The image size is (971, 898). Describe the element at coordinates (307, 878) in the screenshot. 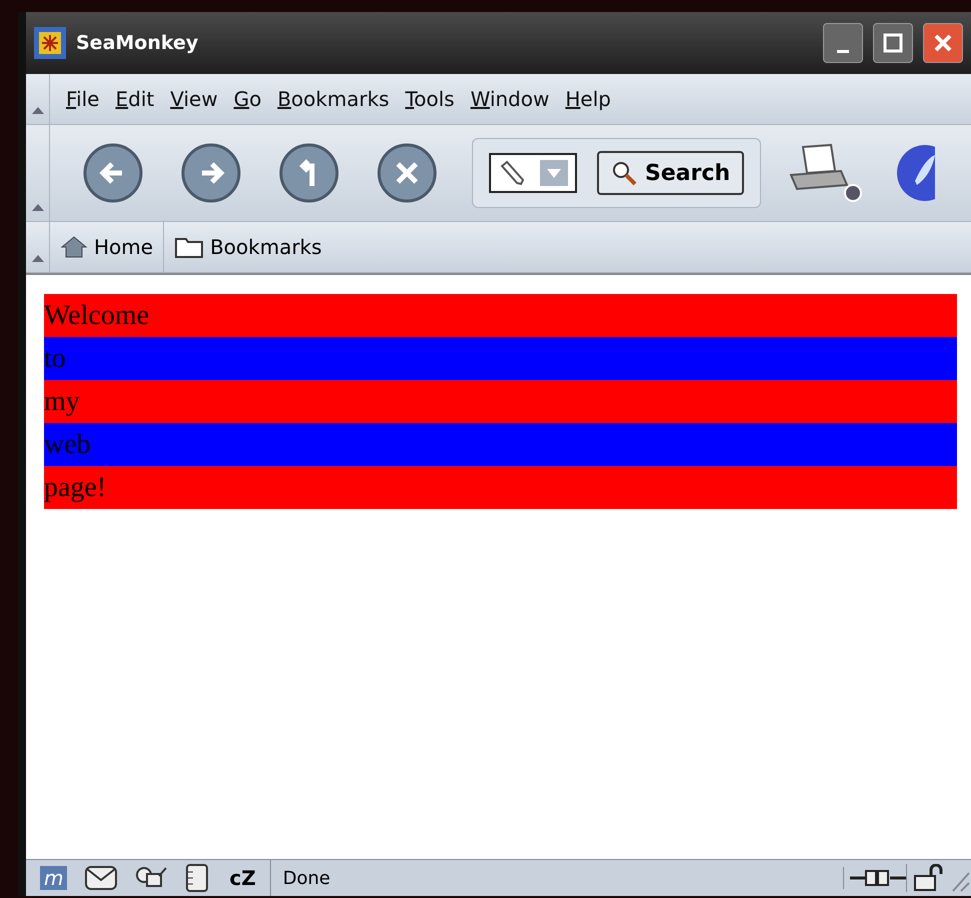

I see `status-text: Done` at that location.